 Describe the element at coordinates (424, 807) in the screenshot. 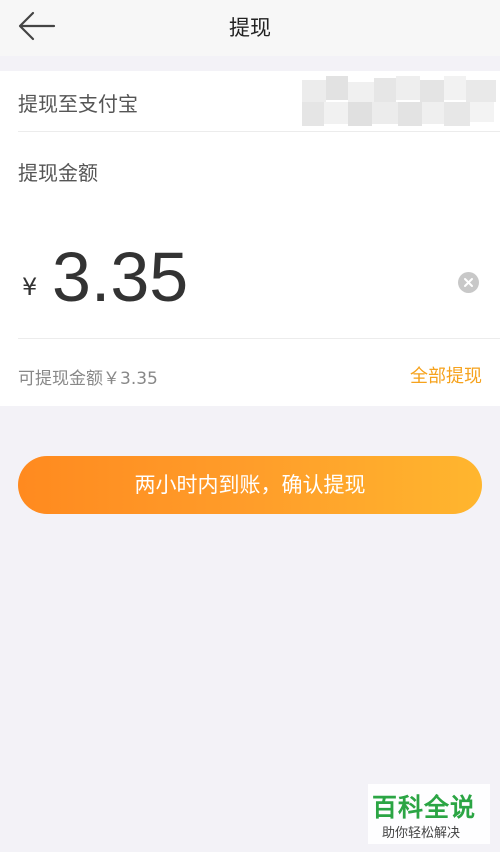

I see `watermark-title: 百科全说` at that location.